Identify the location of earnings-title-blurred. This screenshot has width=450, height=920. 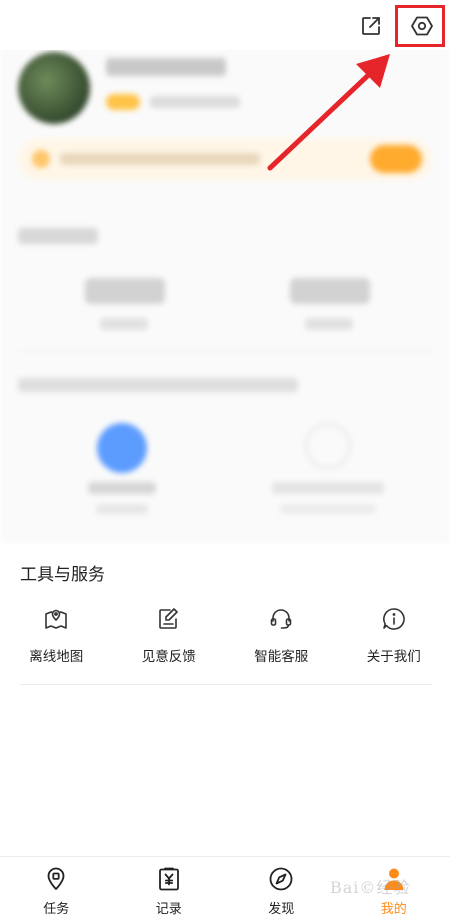
(58, 236).